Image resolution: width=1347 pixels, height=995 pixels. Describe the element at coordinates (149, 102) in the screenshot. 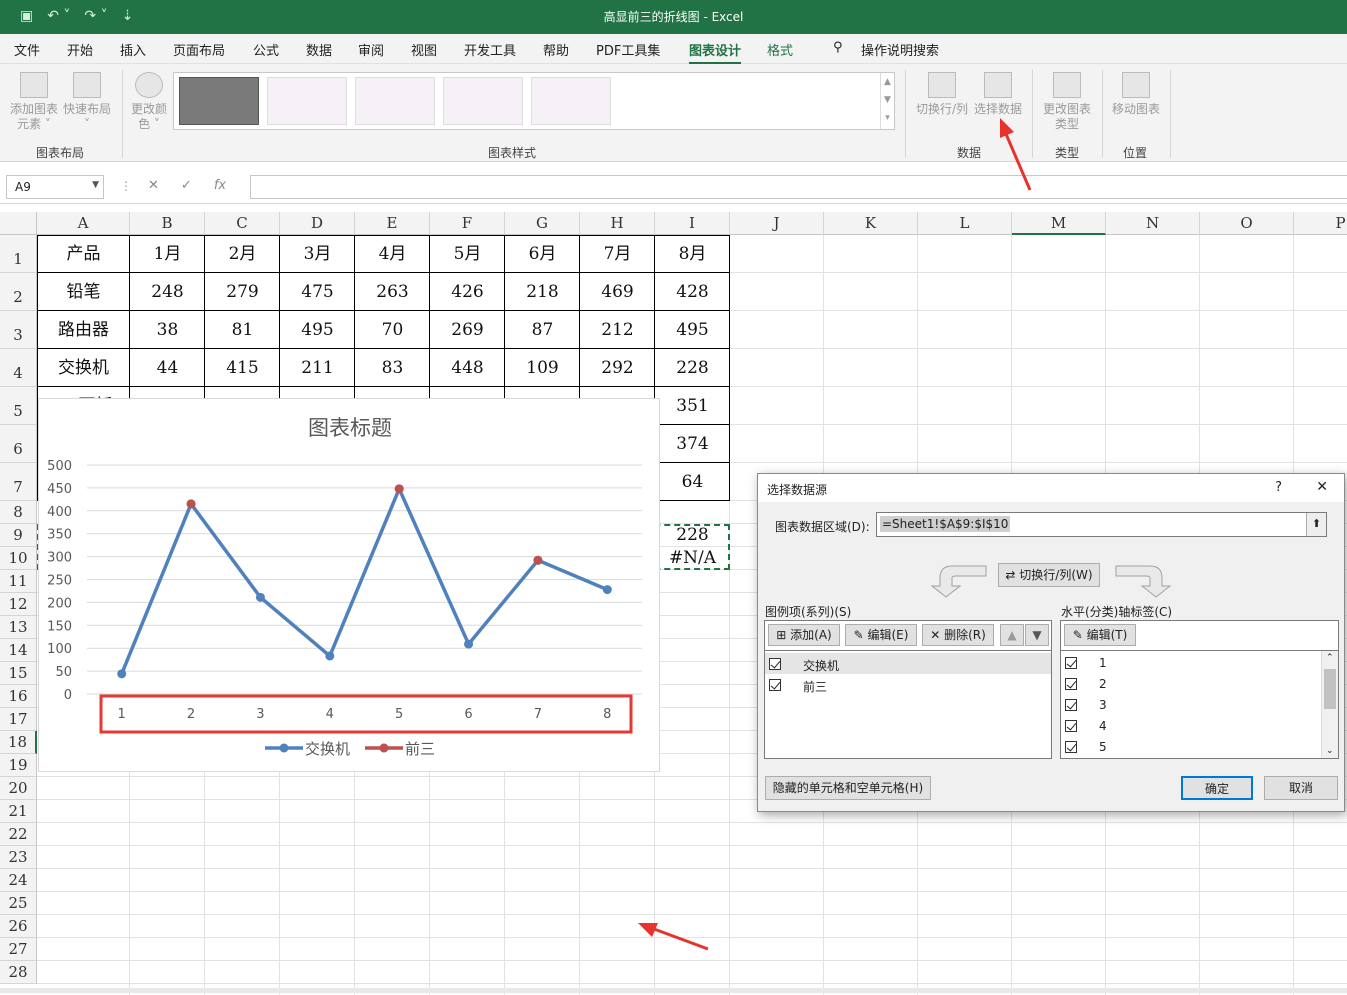

I see `change-colors-button: 更改颜色 ˅` at that location.